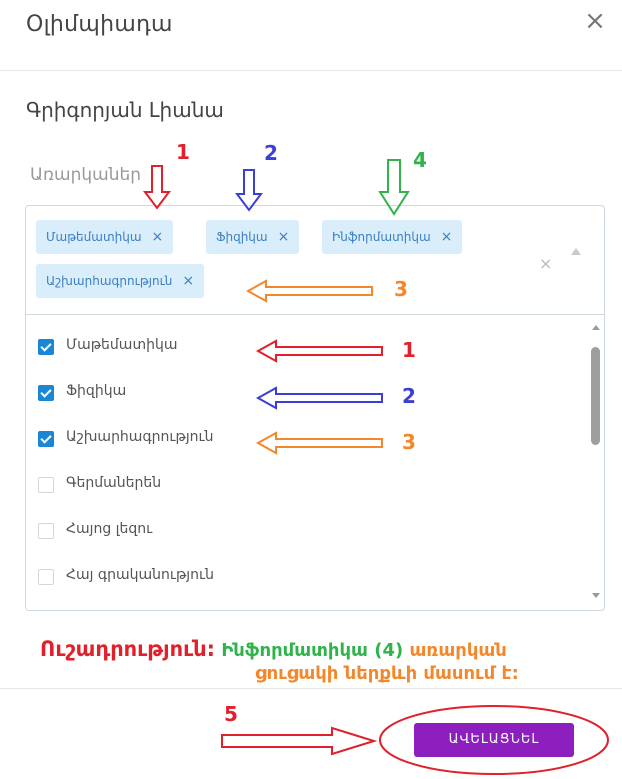 Image resolution: width=622 pixels, height=779 pixels. I want to click on option-label: Աշխարհագրություն, so click(140, 437).